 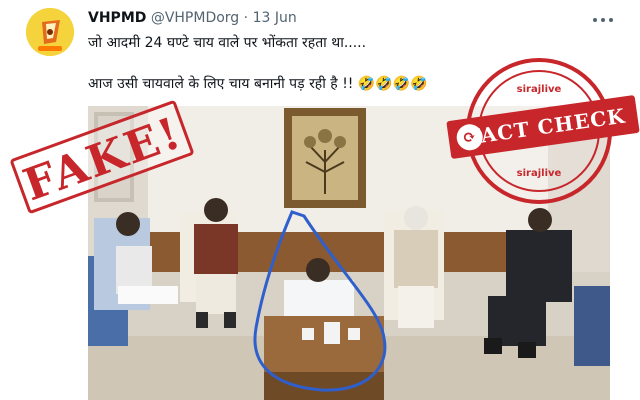 What do you see at coordinates (195, 18) in the screenshot?
I see `handle: @VHPMDorg` at bounding box center [195, 18].